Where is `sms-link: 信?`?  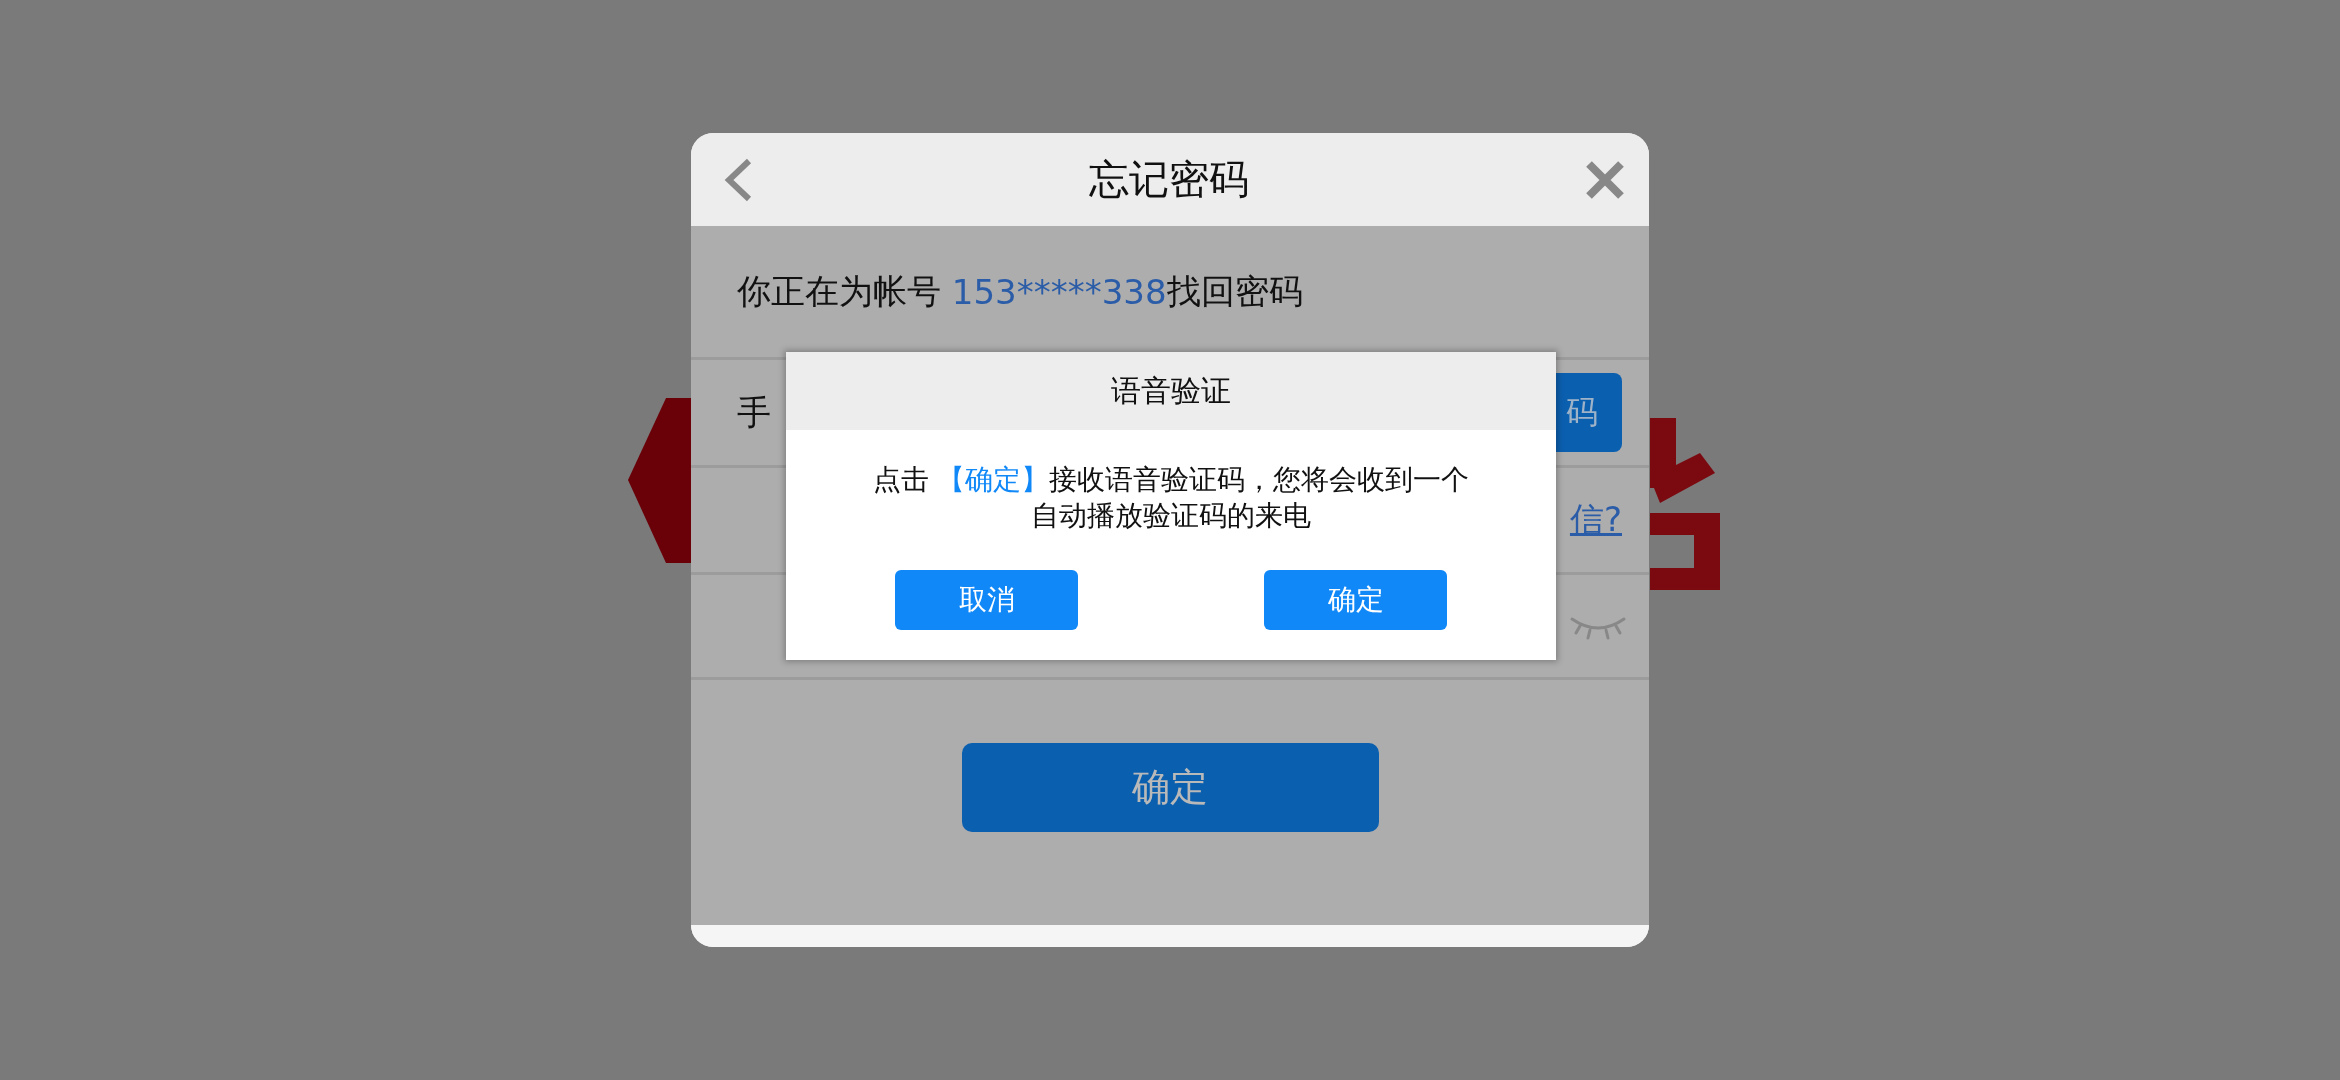 sms-link: 信? is located at coordinates (1595, 520).